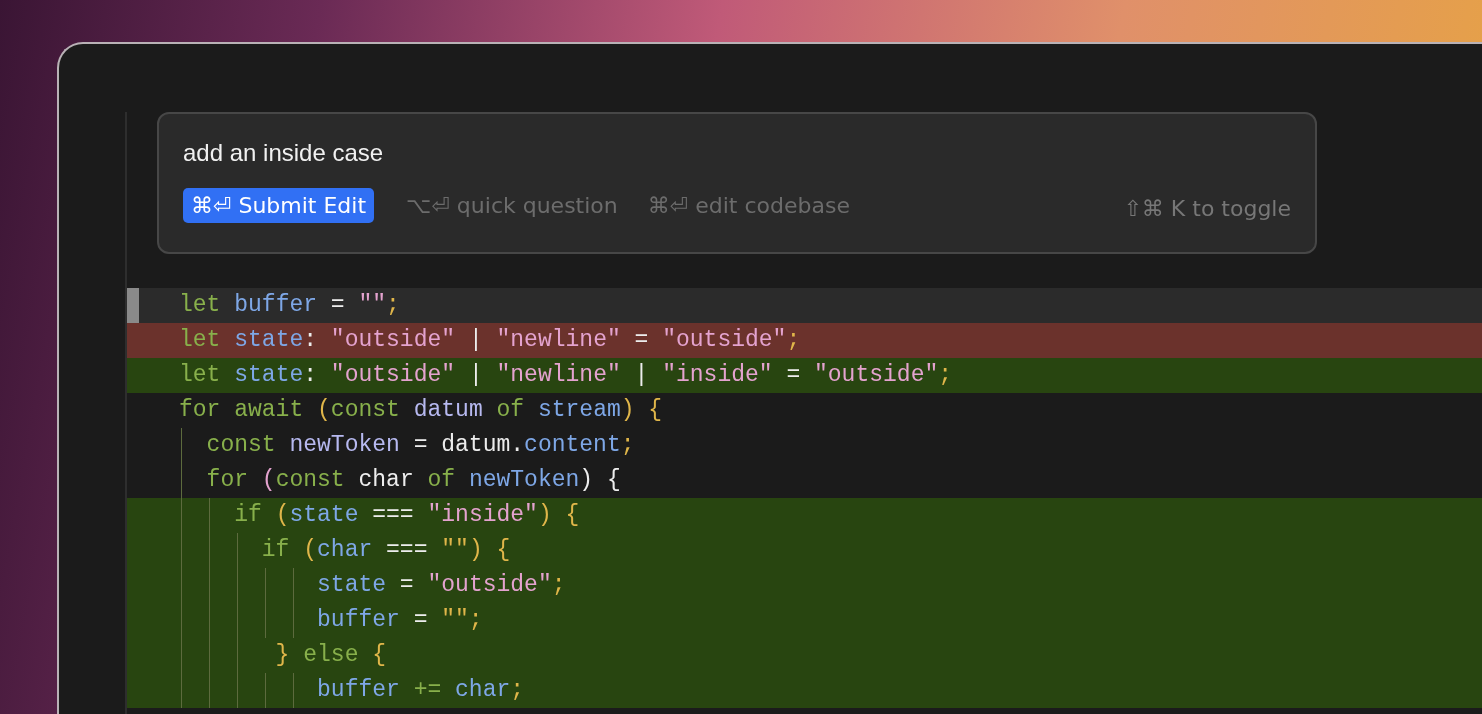 The height and width of the screenshot is (714, 1482). Describe the element at coordinates (1207, 208) in the screenshot. I see `toggle-hint: ⇧⌘ K to toggle` at that location.